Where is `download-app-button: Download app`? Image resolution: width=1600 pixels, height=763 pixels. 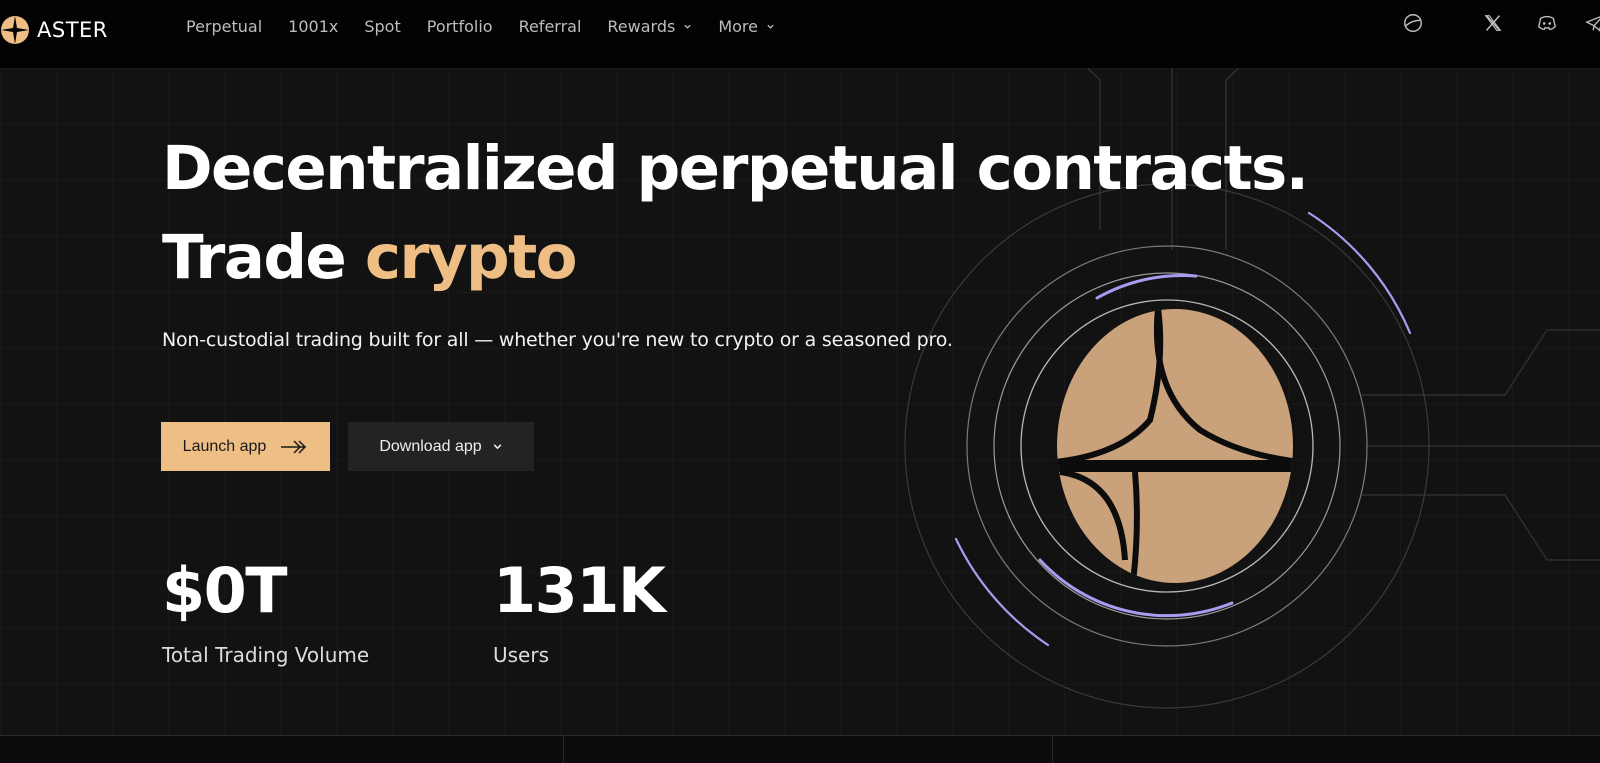
download-app-button: Download app is located at coordinates (441, 446).